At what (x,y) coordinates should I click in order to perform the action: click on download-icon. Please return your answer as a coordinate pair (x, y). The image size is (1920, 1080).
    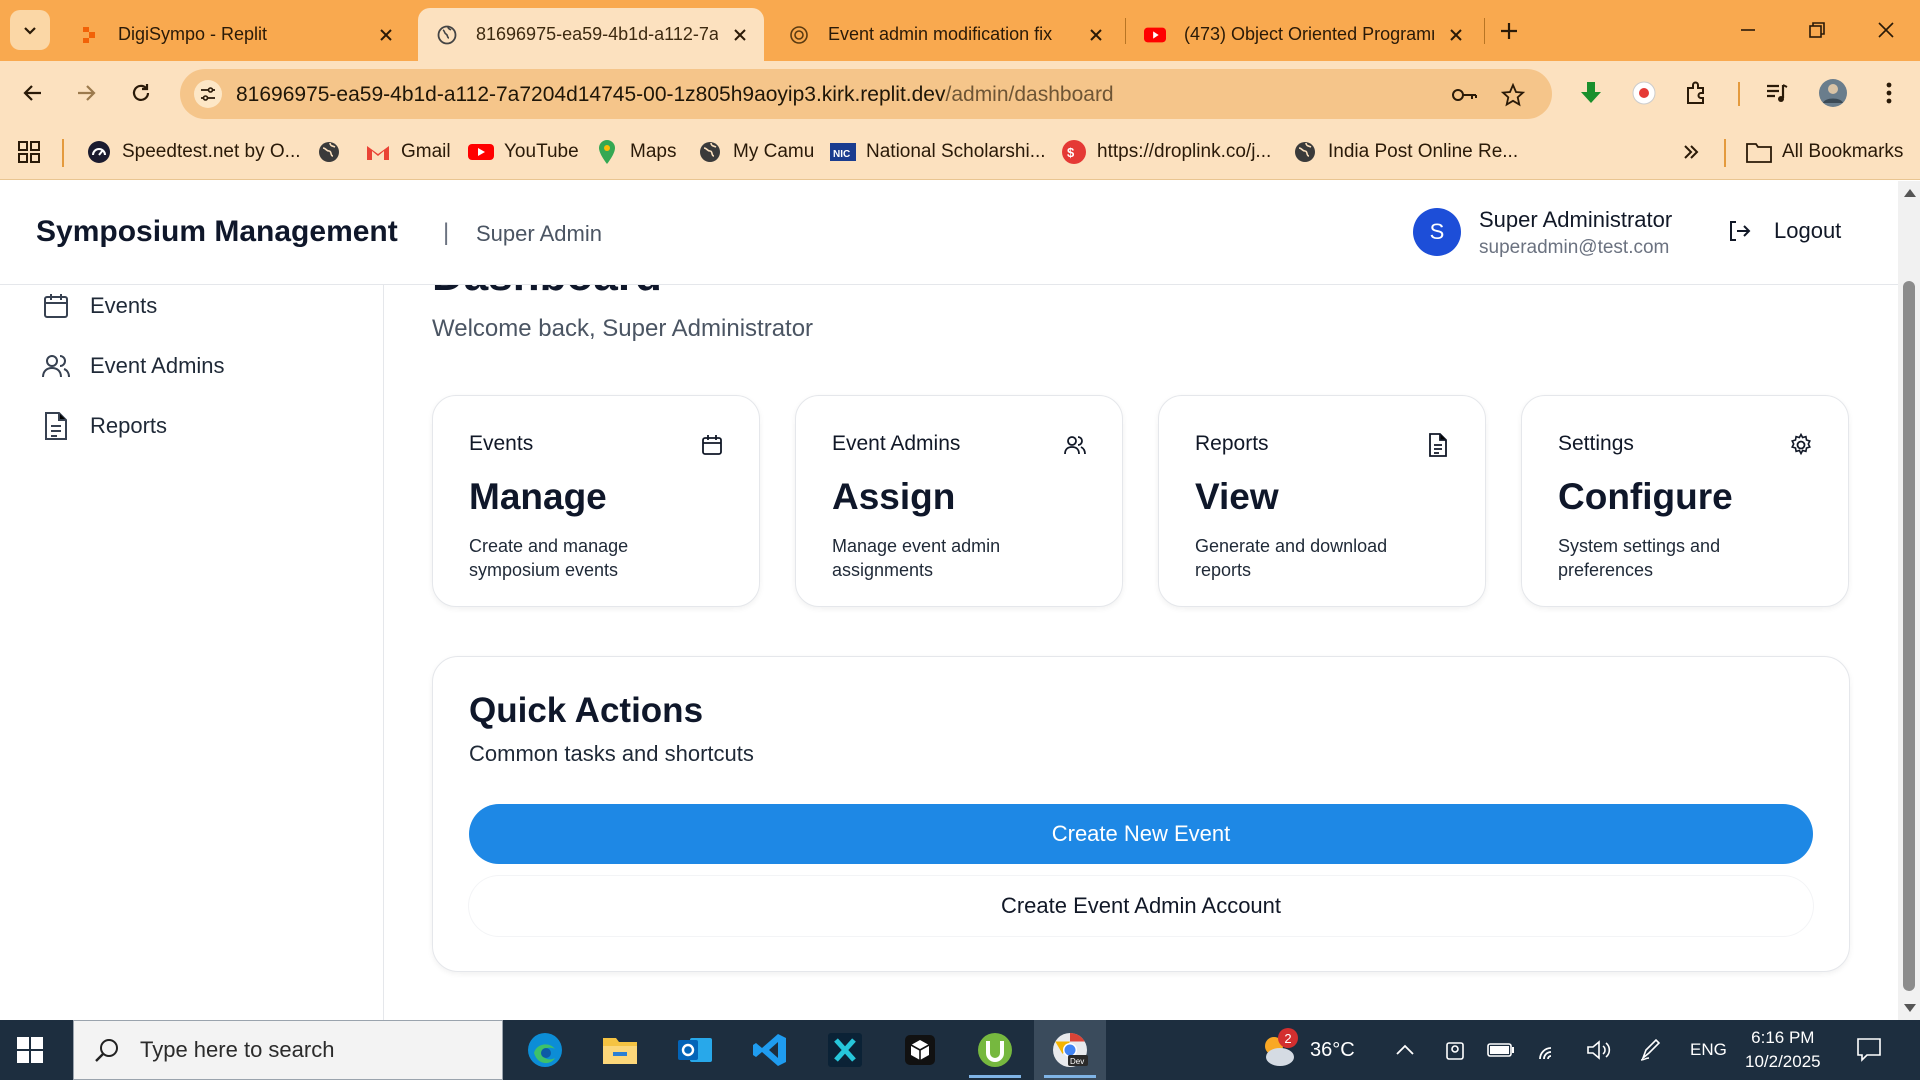
    Looking at the image, I should click on (1591, 93).